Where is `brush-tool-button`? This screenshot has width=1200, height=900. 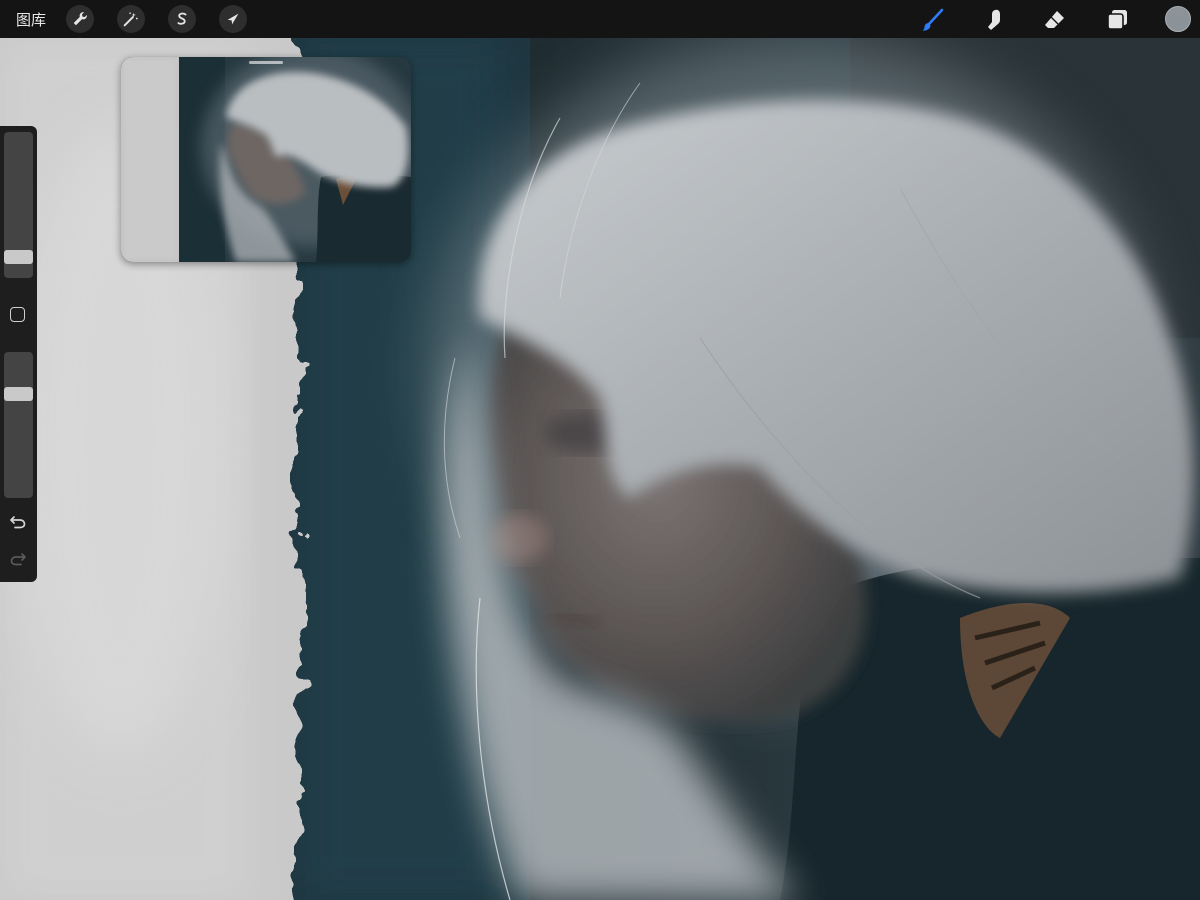
brush-tool-button is located at coordinates (933, 20).